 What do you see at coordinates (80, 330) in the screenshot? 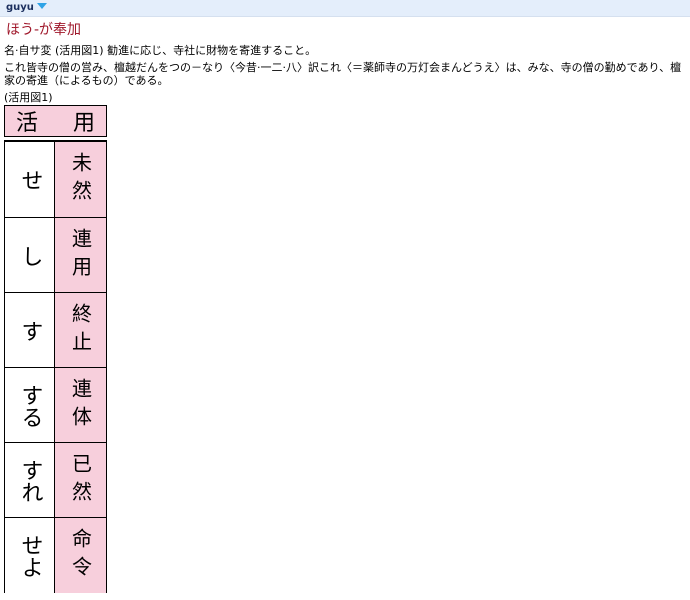
I see `conjugation-form: 終止` at bounding box center [80, 330].